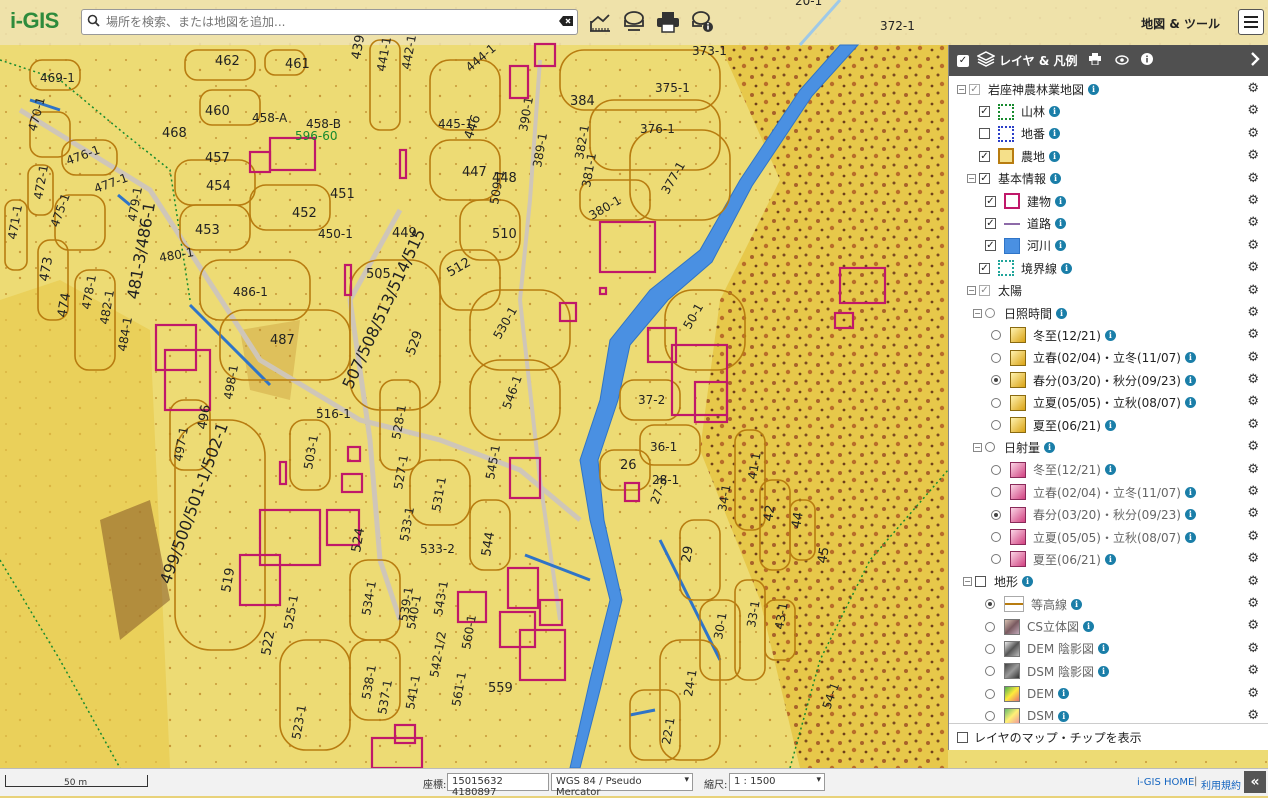 This screenshot has width=1268, height=798. I want to click on layer-cs-map: CS立体図 i ⚙, so click(1108, 626).